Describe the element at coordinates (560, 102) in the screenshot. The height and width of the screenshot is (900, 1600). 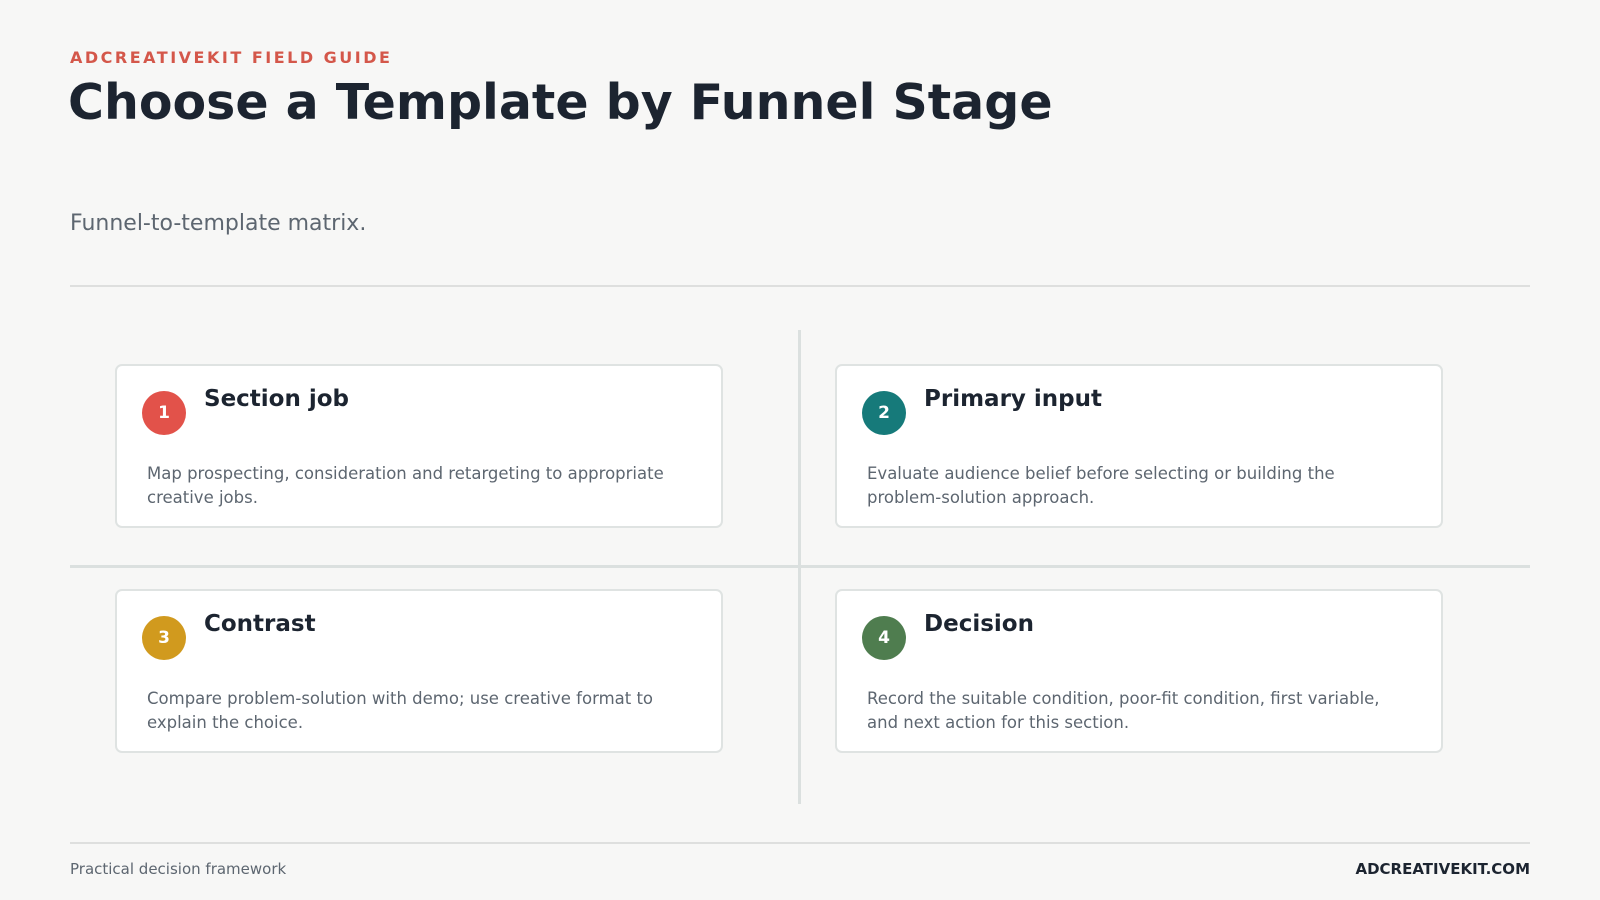
I see `page-title: Choose a Template by Funnel Stage` at that location.